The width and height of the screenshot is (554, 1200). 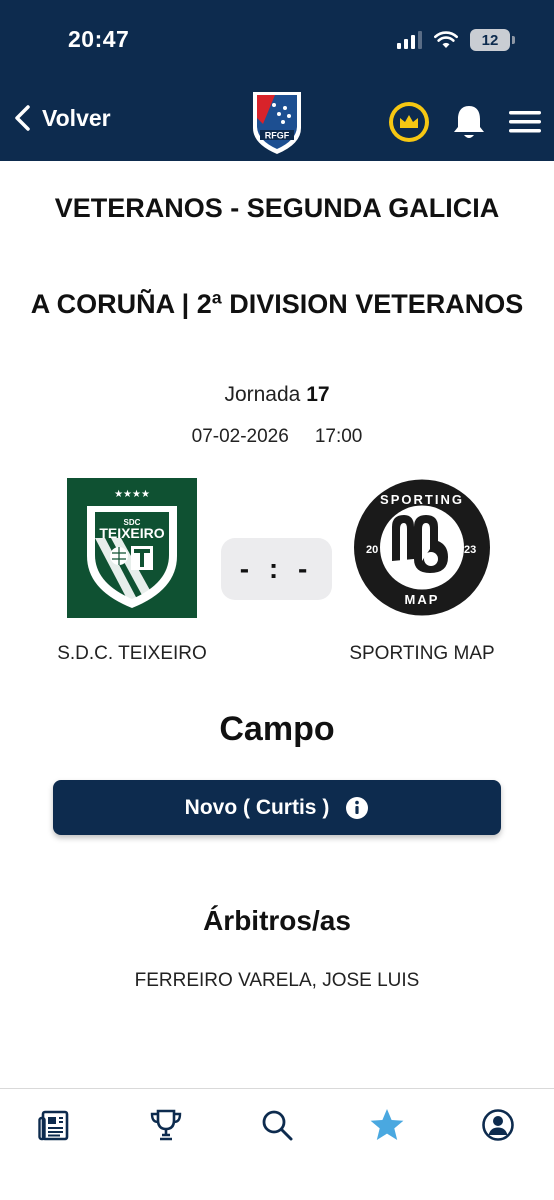 I want to click on status-time: 20:47, so click(x=99, y=39).